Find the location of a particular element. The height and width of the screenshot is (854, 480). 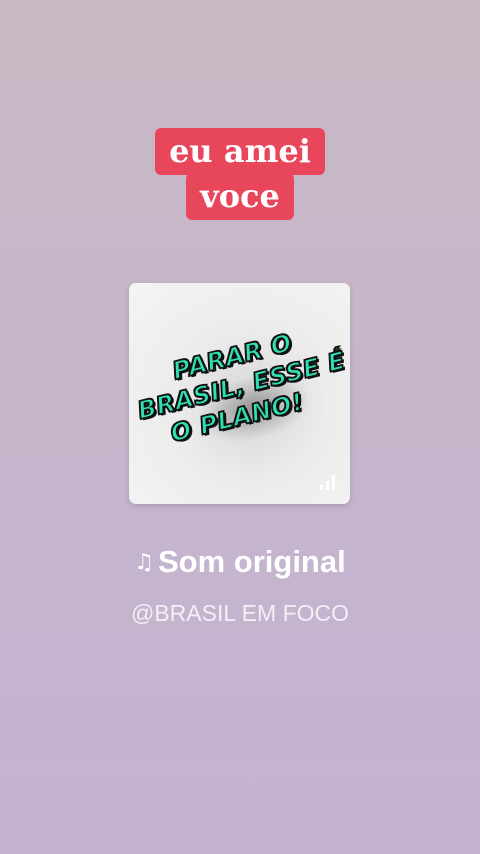

sound-info: ♫ Som original is located at coordinates (240, 562).